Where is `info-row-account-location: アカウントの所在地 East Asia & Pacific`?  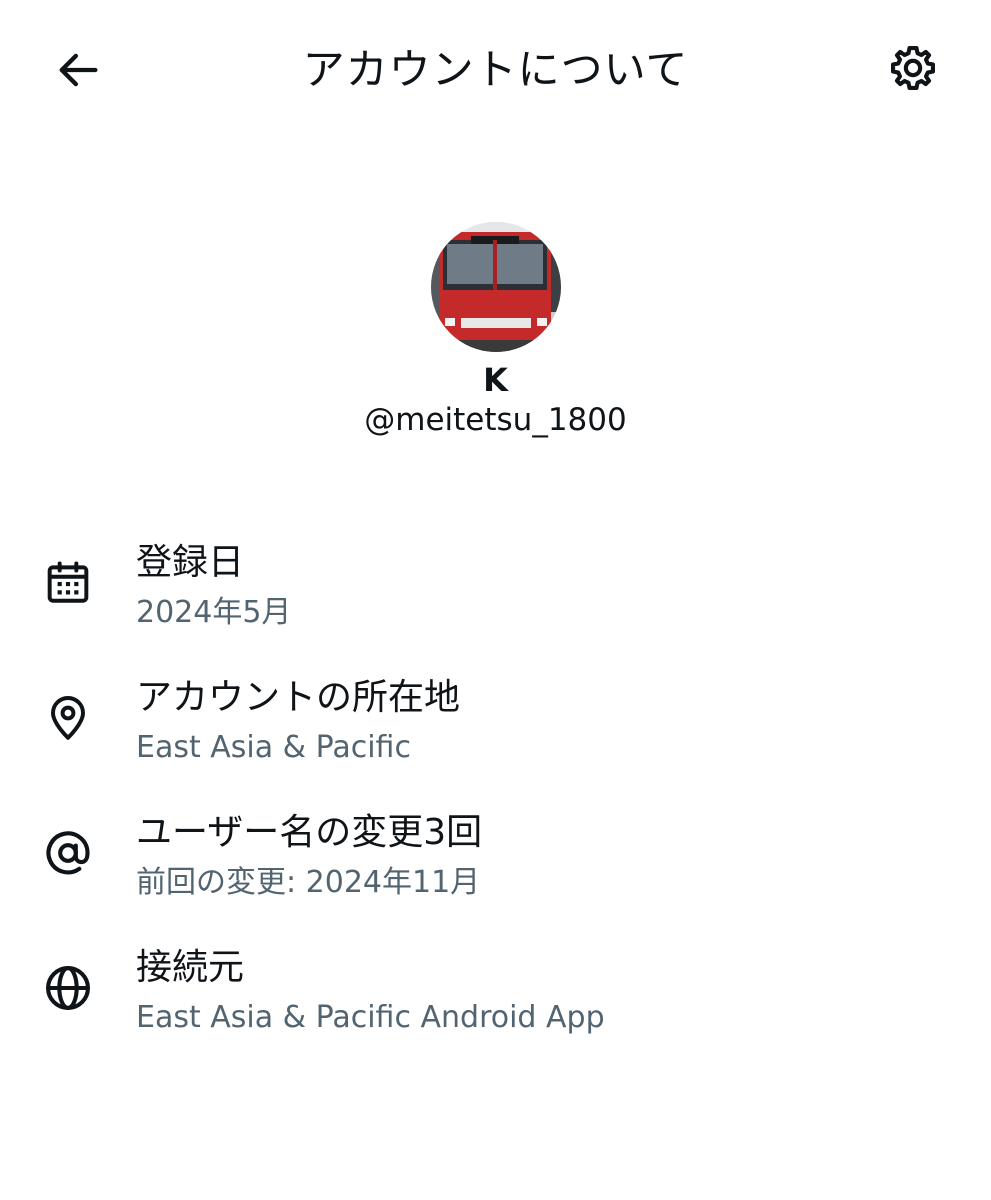
info-row-account-location: アカウントの所在地 East Asia & Pacific is located at coordinates (495, 737).